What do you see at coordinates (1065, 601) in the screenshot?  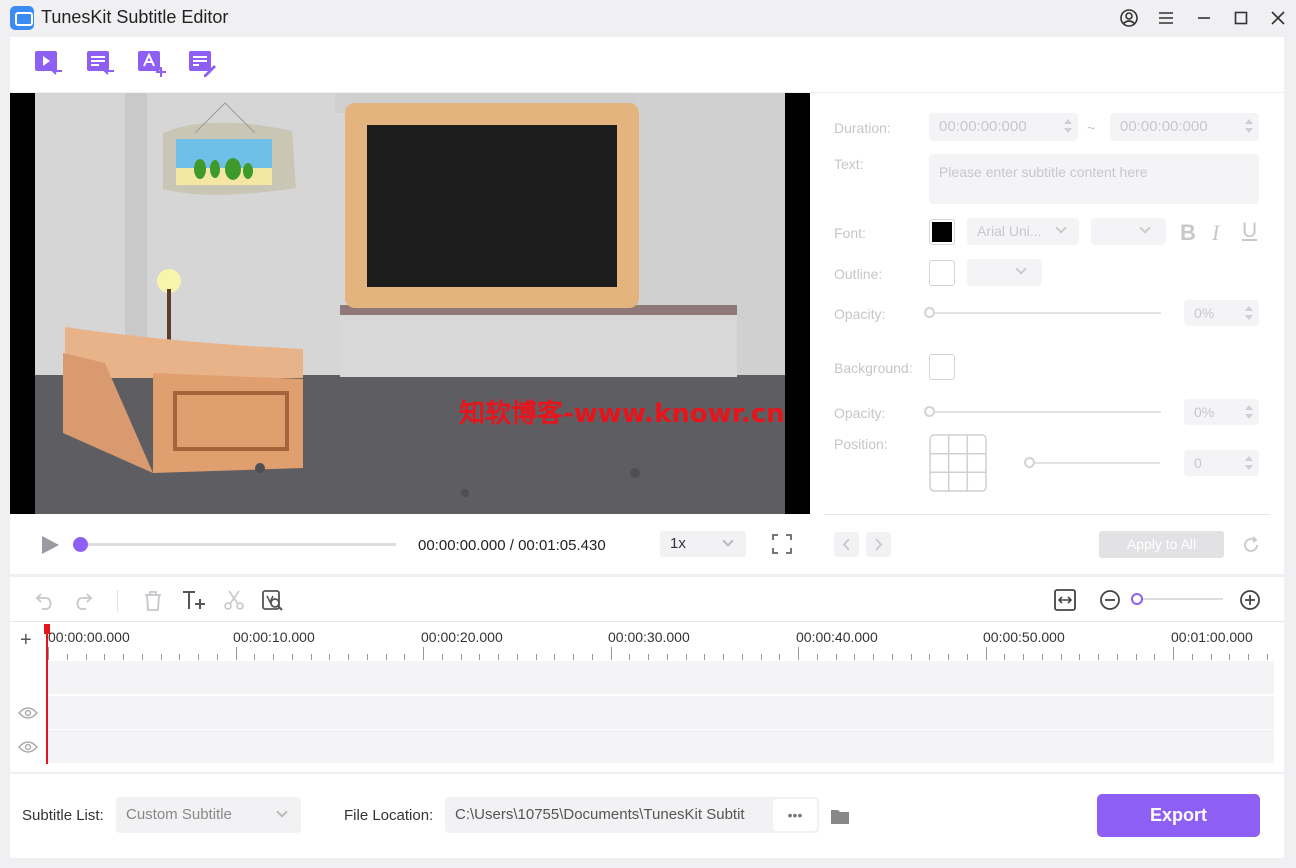 I see `fit-timeline-icon` at bounding box center [1065, 601].